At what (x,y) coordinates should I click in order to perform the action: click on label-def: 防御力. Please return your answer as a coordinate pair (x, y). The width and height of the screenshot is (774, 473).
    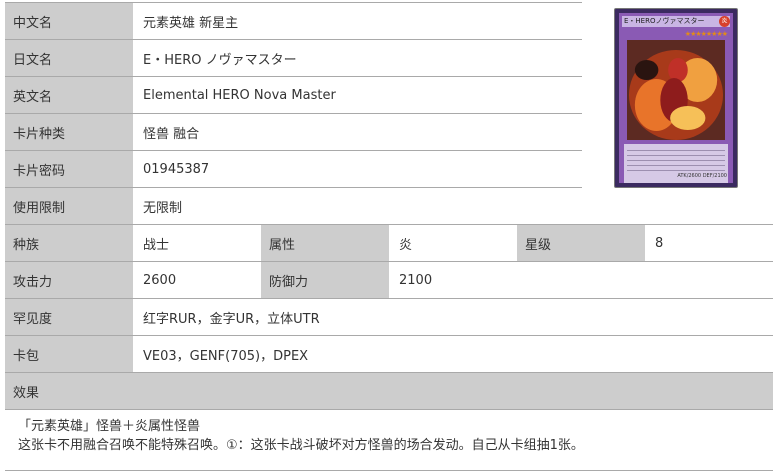
    Looking at the image, I should click on (325, 280).